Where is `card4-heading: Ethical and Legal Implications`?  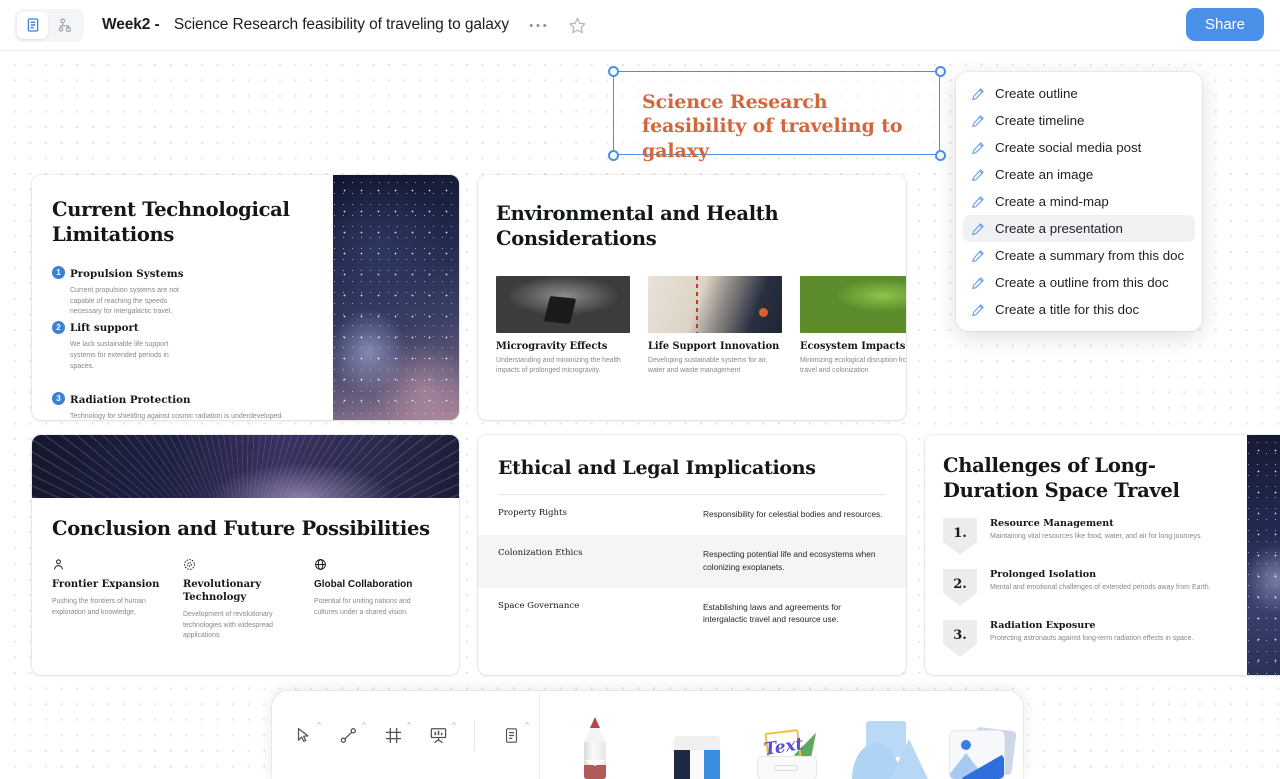
card4-heading: Ethical and Legal Implications is located at coordinates (657, 468).